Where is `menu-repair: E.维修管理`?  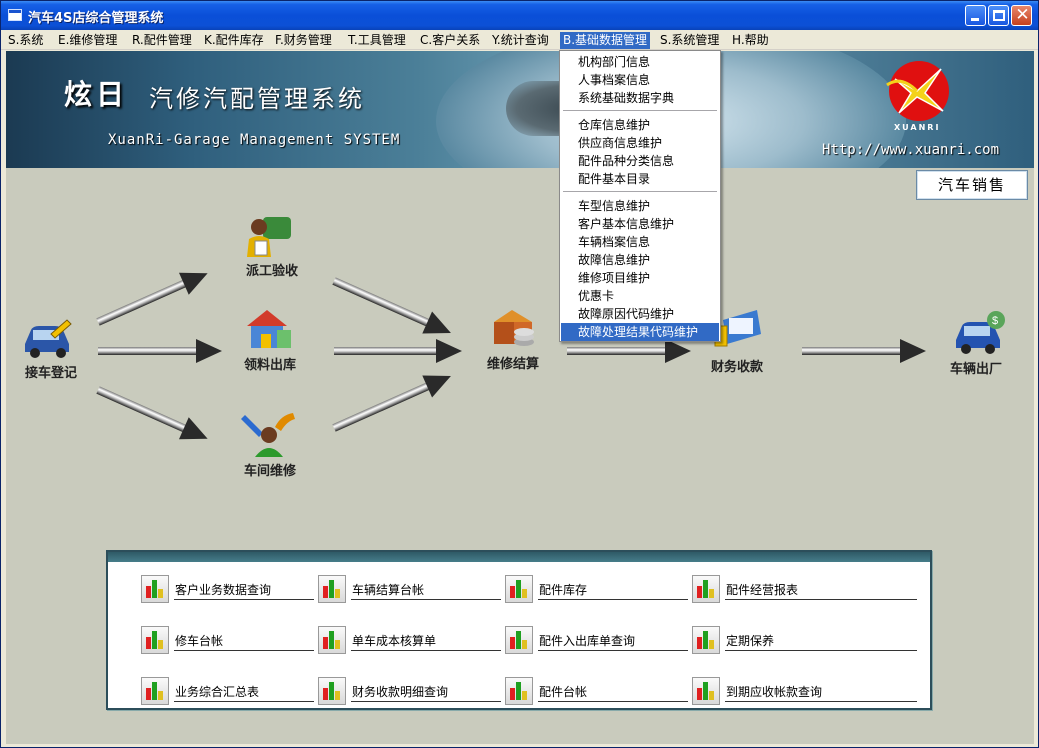 menu-repair: E.维修管理 is located at coordinates (87, 40).